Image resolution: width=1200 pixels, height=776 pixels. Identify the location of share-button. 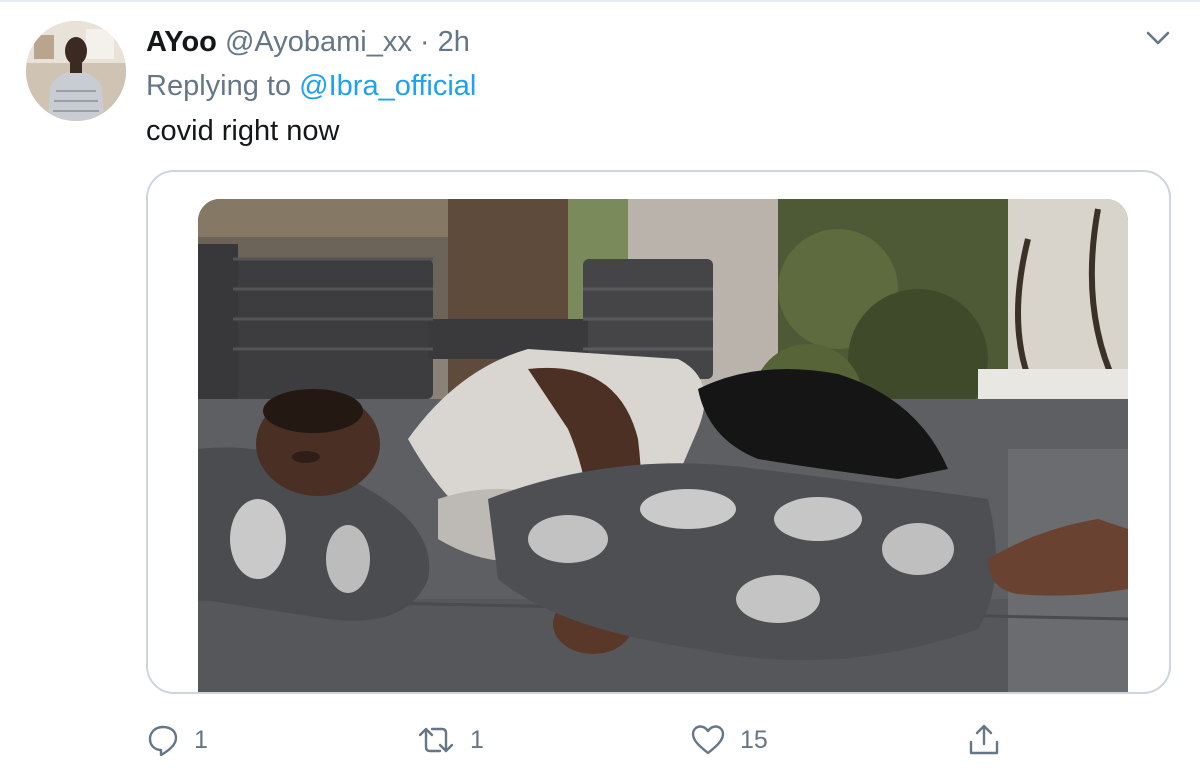
(984, 740).